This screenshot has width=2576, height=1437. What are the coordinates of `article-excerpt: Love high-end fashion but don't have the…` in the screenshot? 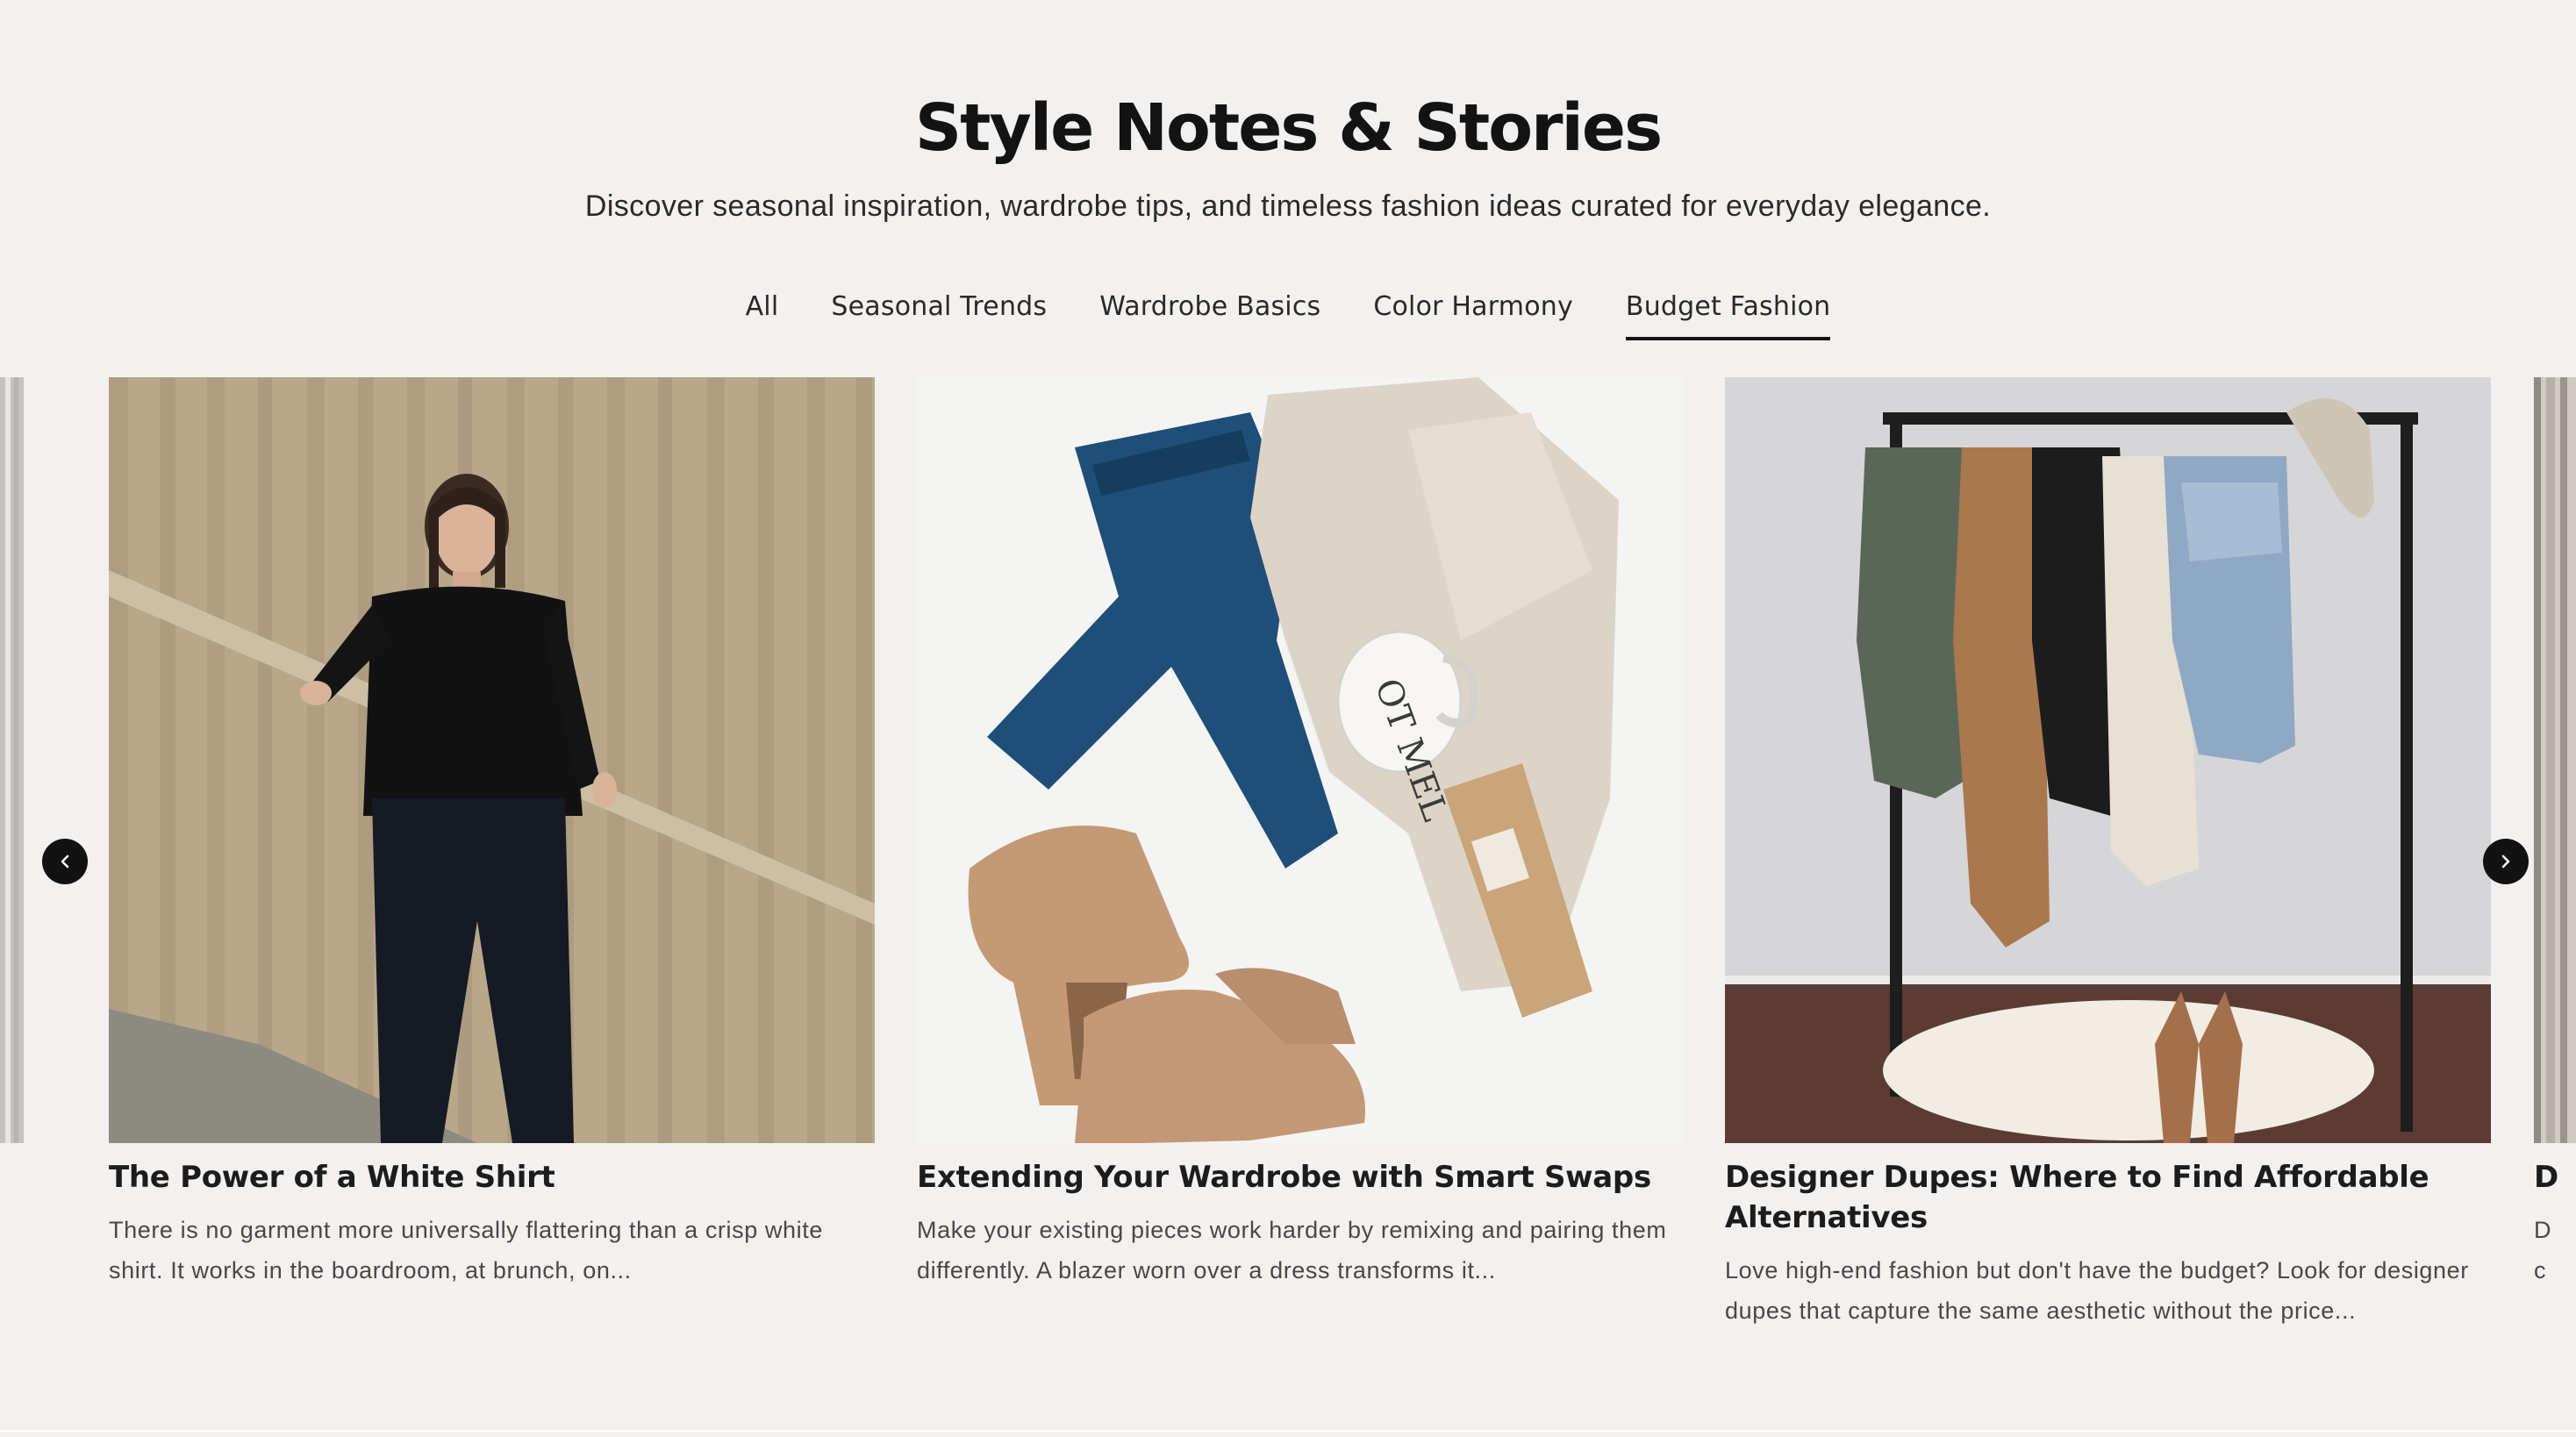 It's located at (2097, 1290).